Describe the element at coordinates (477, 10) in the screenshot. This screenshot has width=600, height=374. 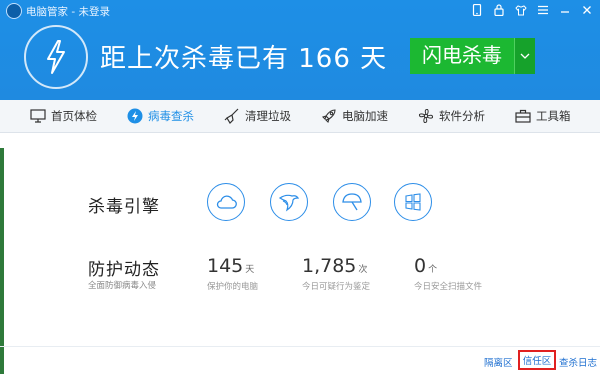
I see `phone-icon` at that location.